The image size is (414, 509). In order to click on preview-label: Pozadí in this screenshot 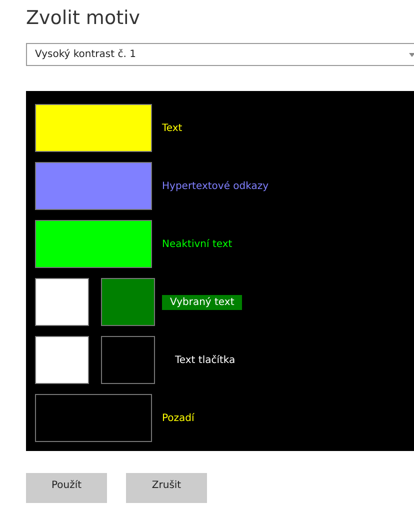, I will do `click(178, 418)`.